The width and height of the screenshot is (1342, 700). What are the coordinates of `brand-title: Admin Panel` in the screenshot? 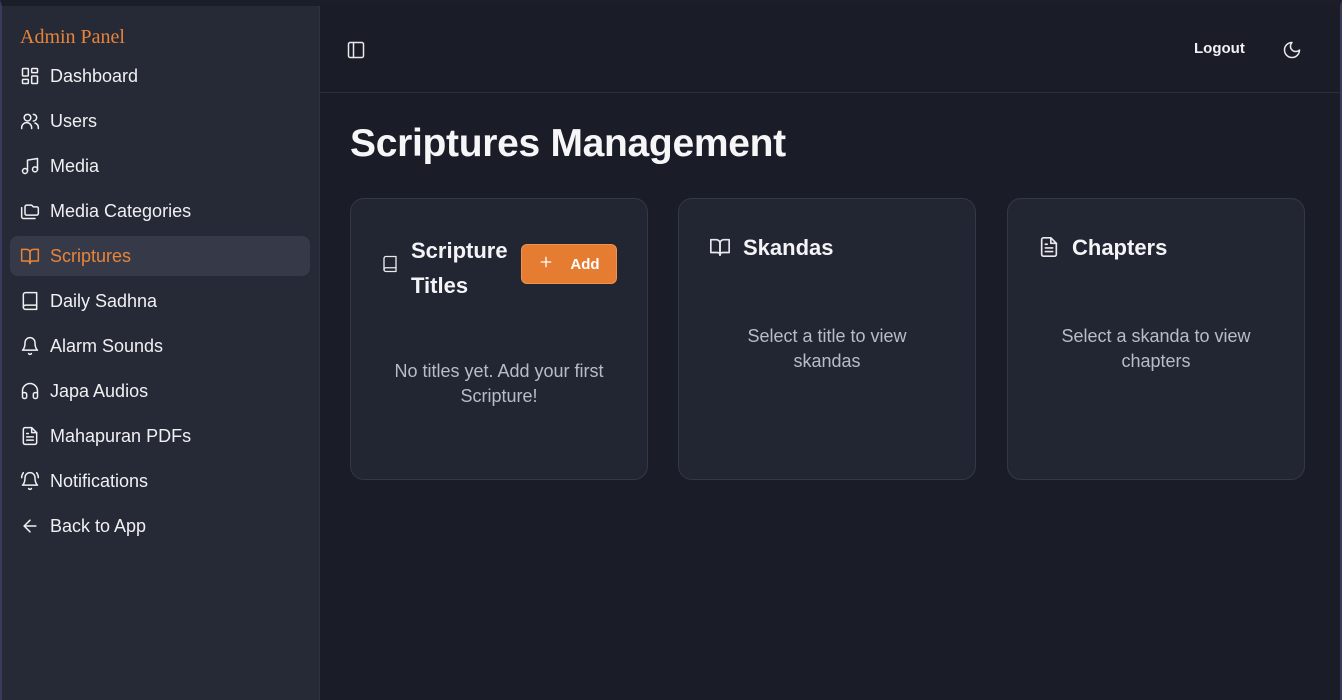 It's located at (72, 37).